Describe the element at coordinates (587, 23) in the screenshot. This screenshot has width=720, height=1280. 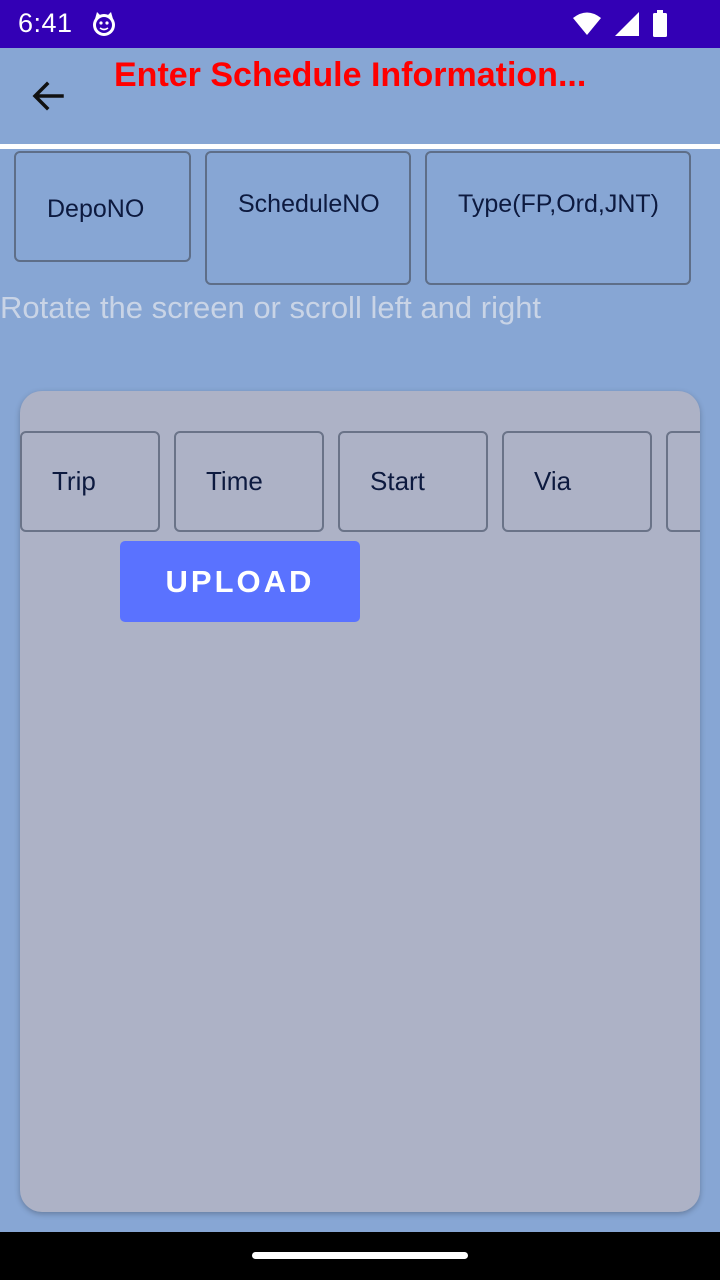
I see `wifi-icon` at that location.